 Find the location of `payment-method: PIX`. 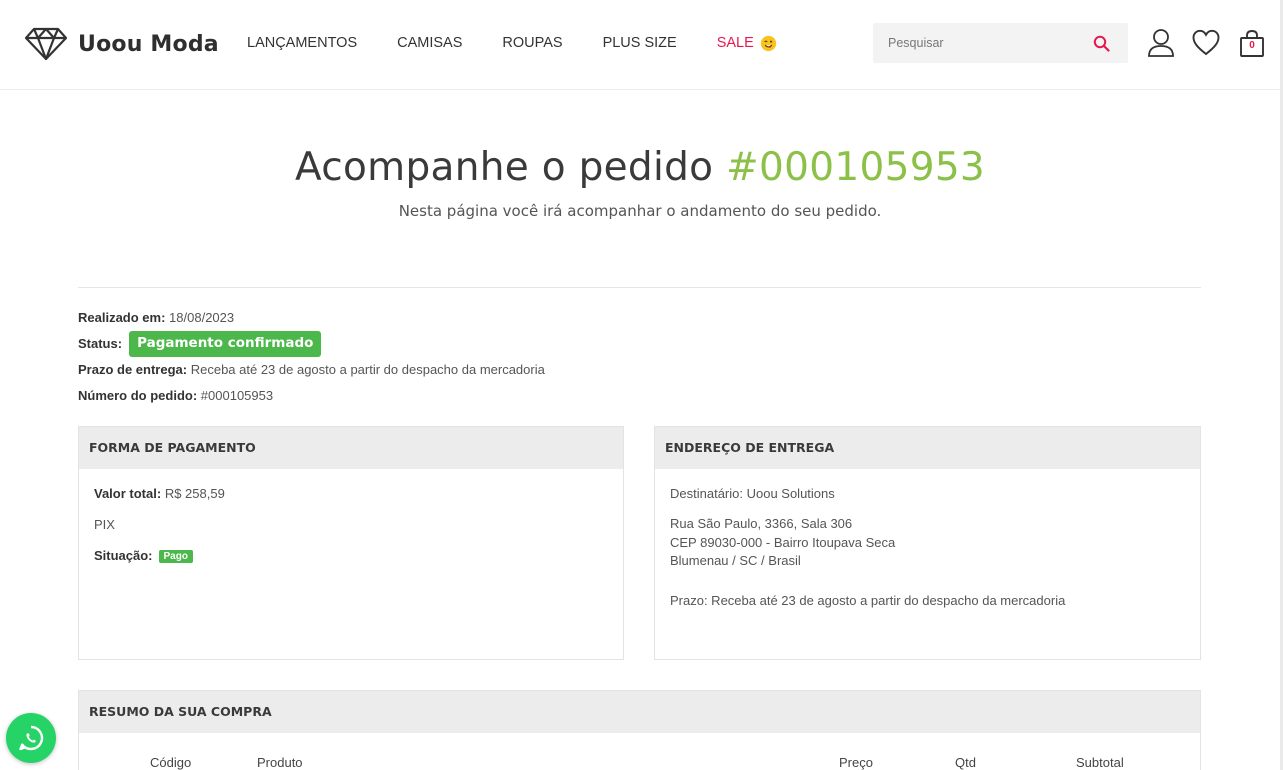

payment-method: PIX is located at coordinates (104, 524).